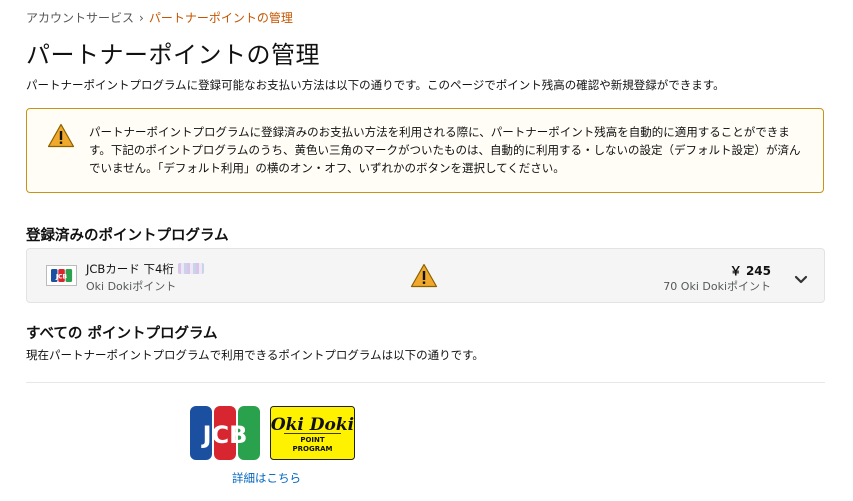 This screenshot has width=853, height=501. Describe the element at coordinates (173, 55) in the screenshot. I see `page-title: パートナーポイントの管理` at that location.